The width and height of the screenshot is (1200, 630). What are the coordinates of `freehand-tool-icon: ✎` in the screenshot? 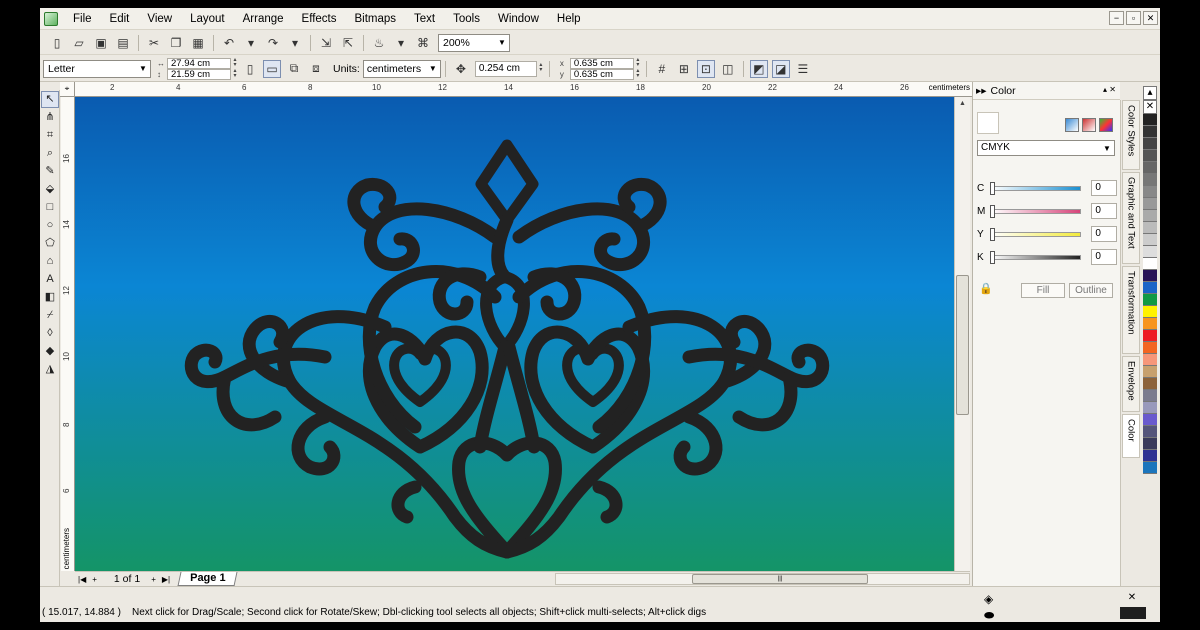 It's located at (50, 171).